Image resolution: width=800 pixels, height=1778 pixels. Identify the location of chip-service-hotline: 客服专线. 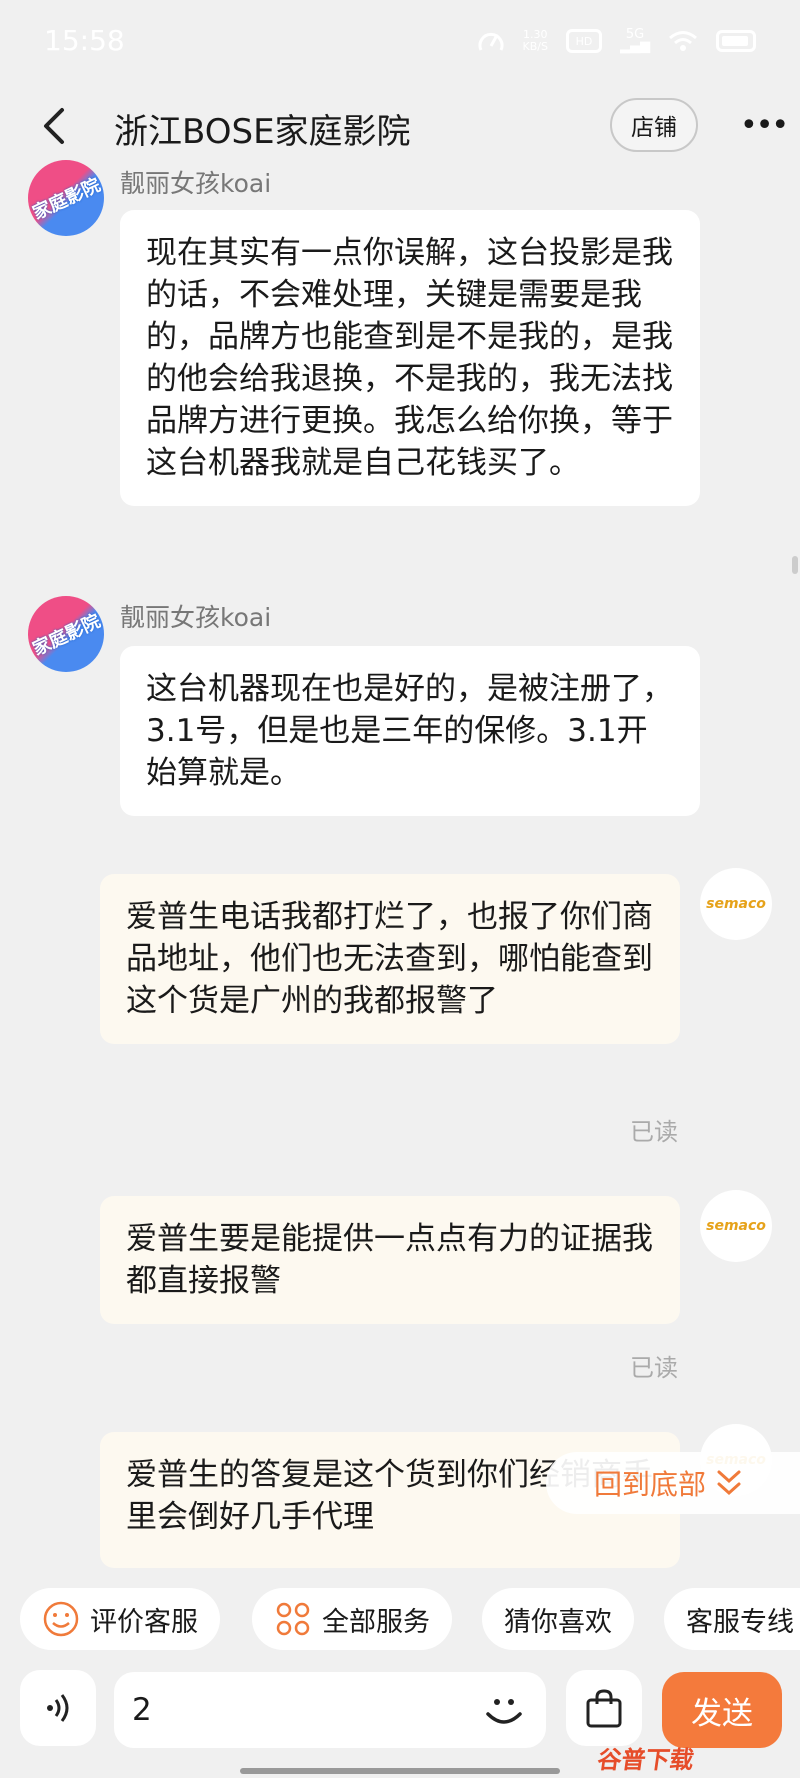
(732, 1619).